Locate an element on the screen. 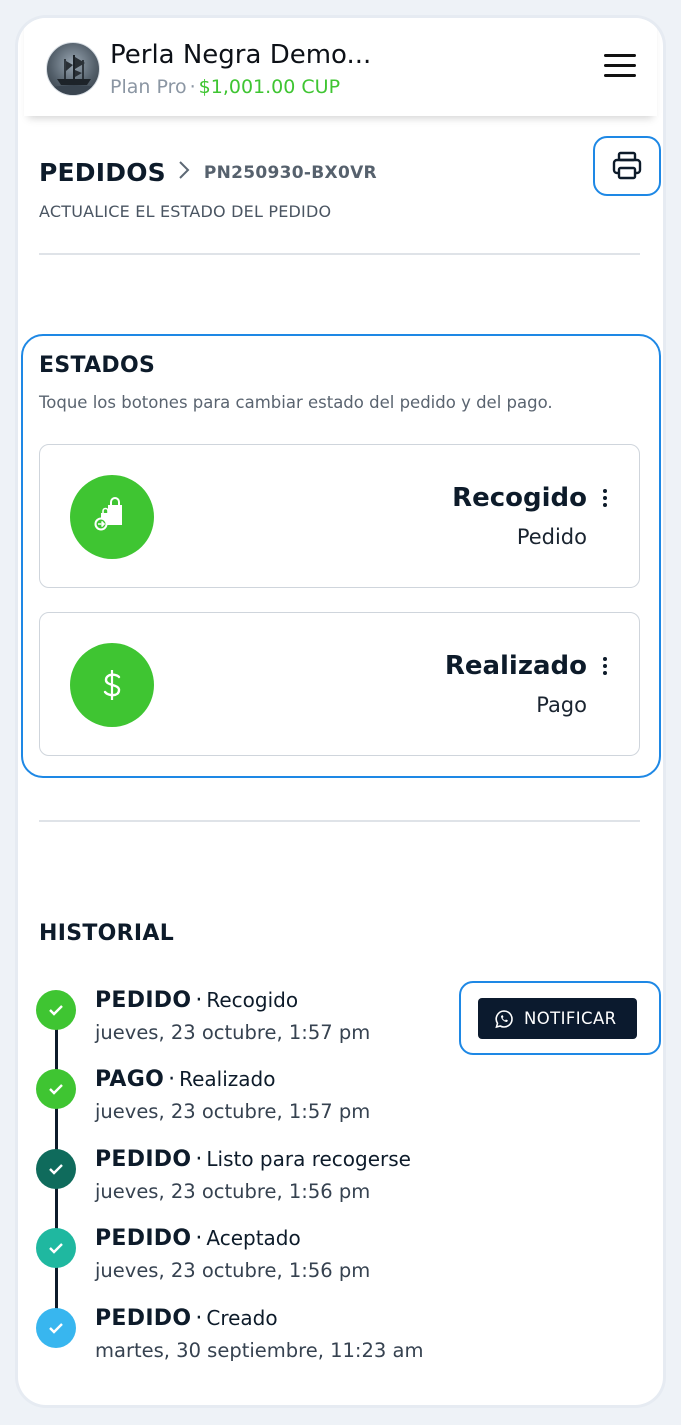  breadcrumb: PEDIDOS PN250930-BX0VR is located at coordinates (208, 172).